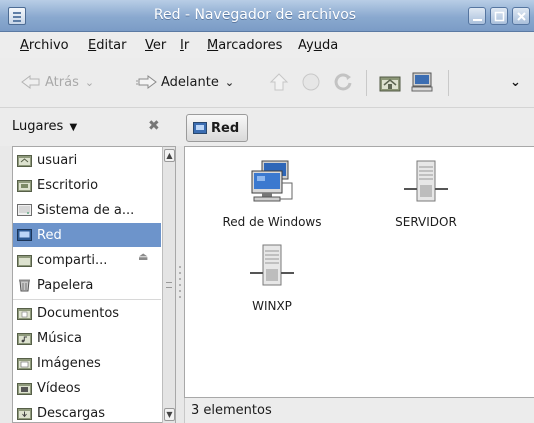 This screenshot has height=423, width=534. I want to click on minimize-button, so click(477, 16).